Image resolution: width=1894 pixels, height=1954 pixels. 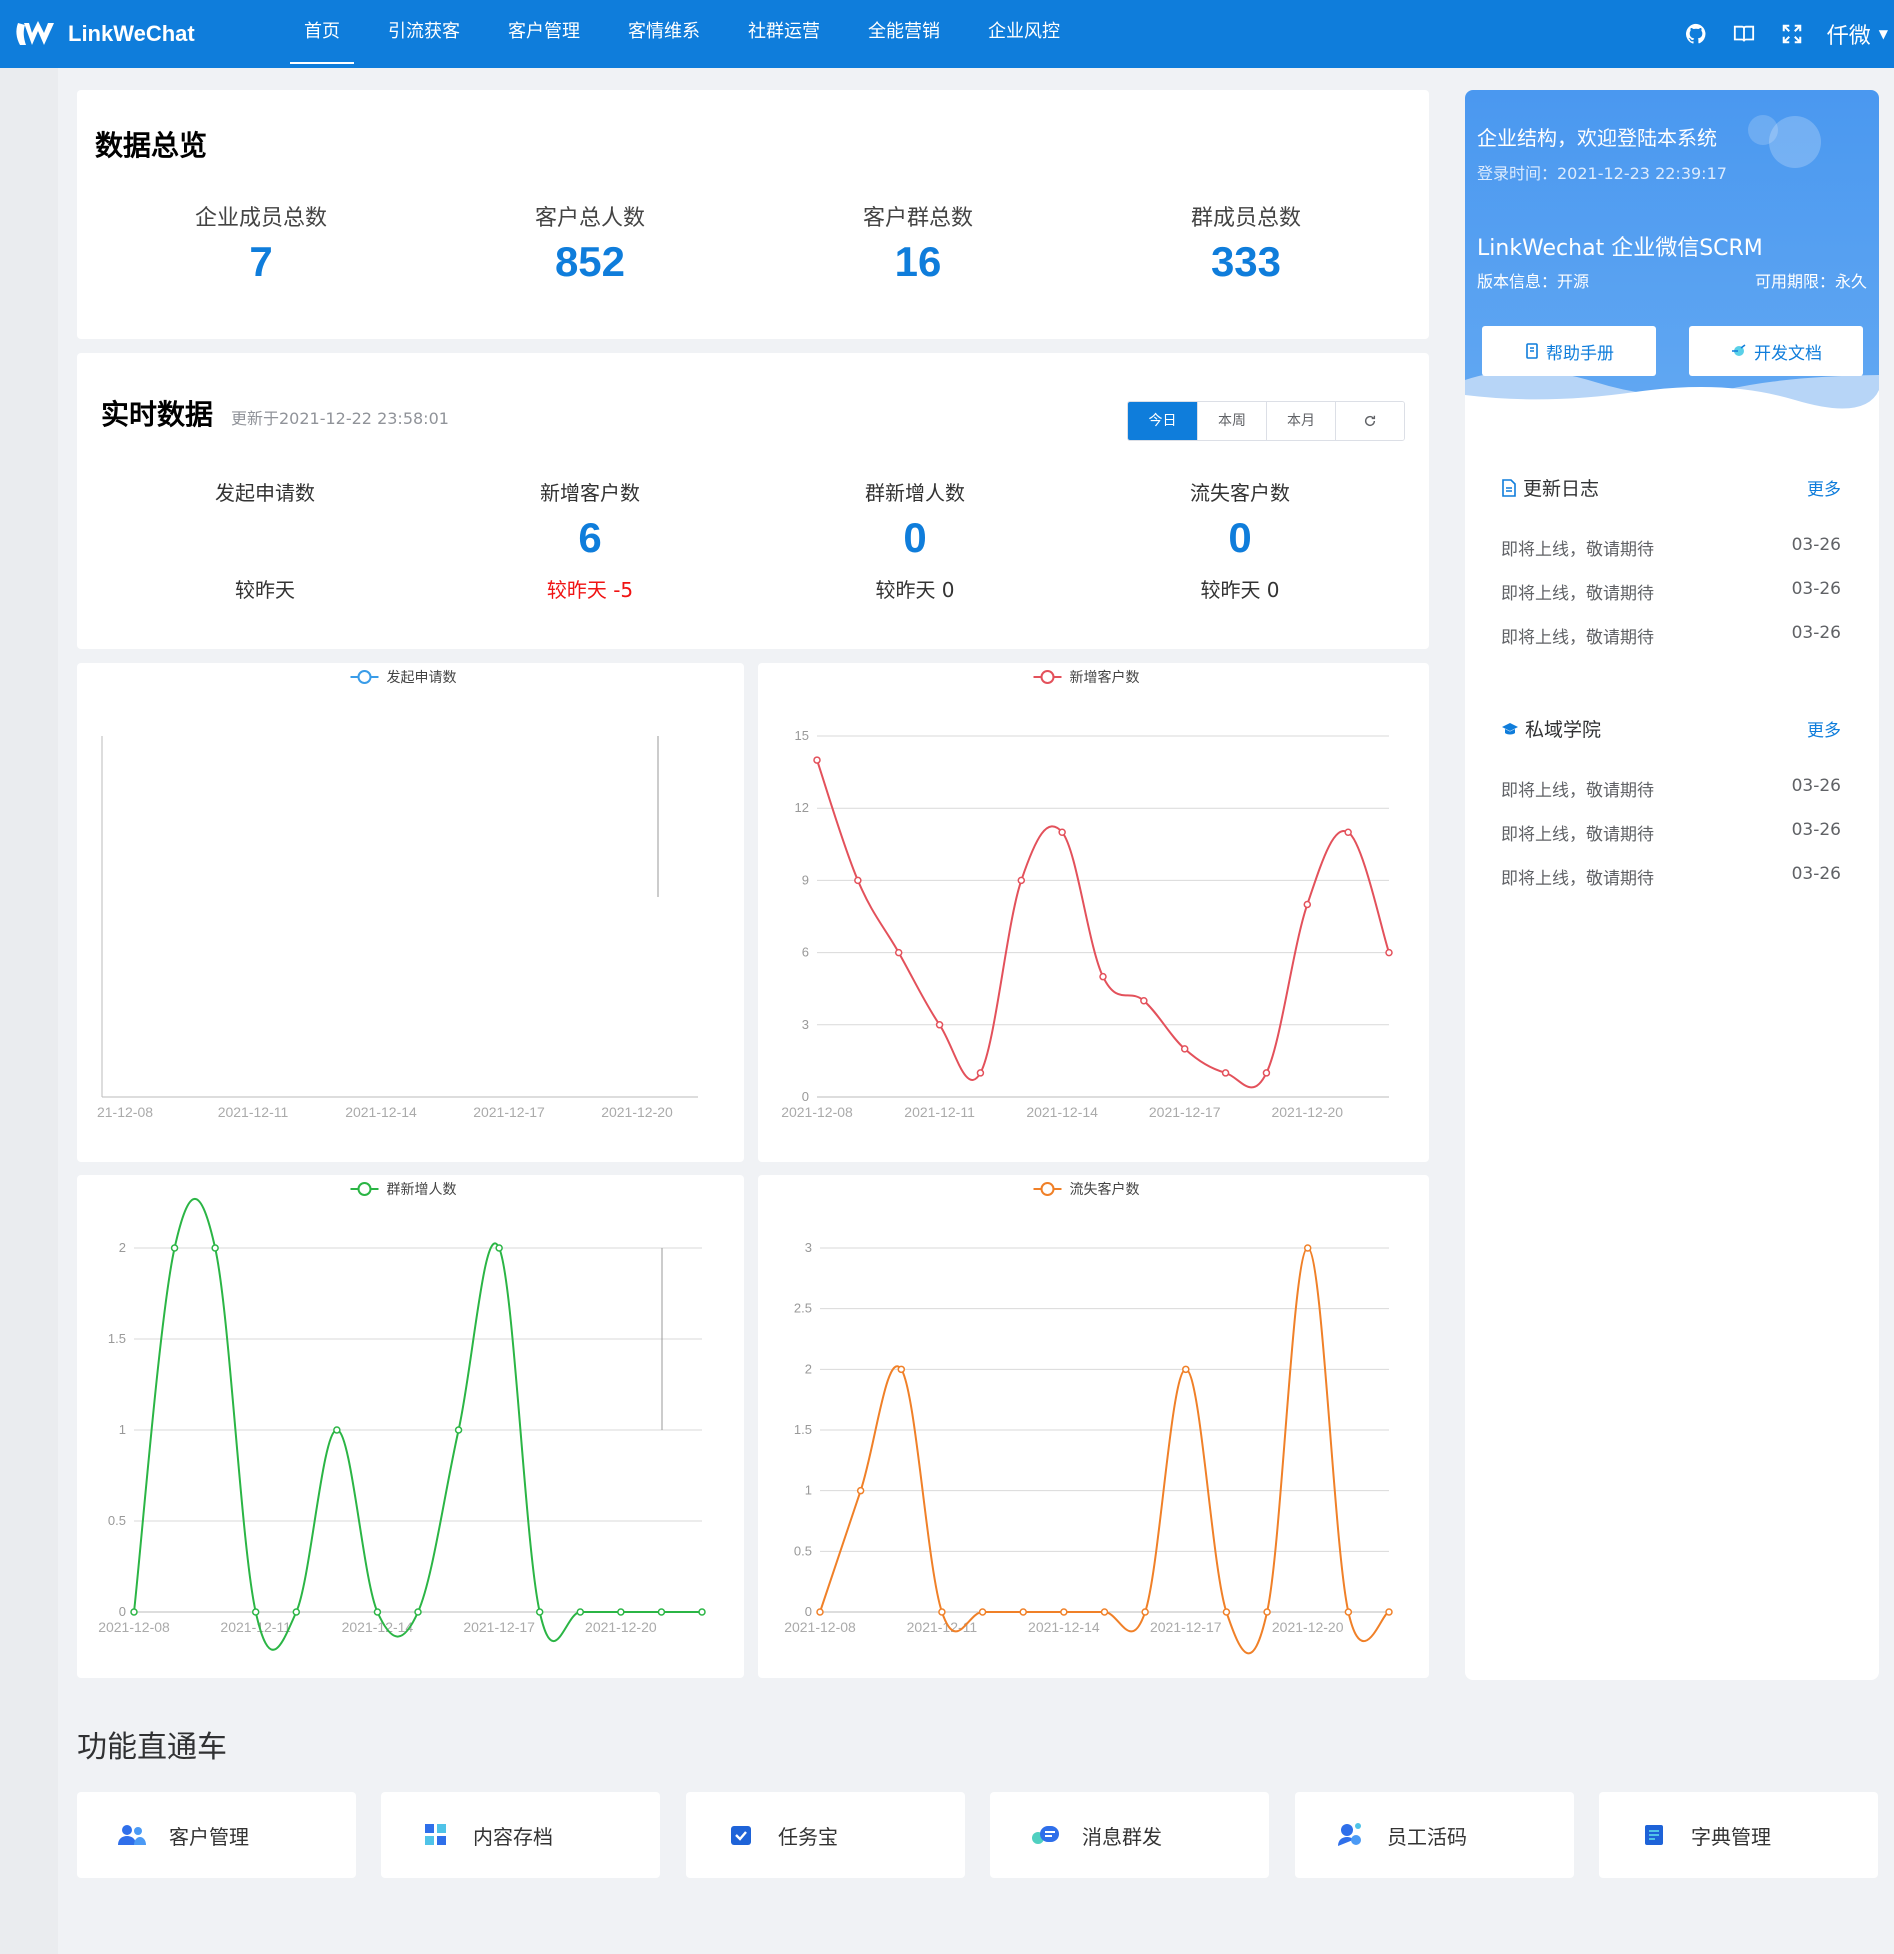 I want to click on github-icon, so click(x=1696, y=34).